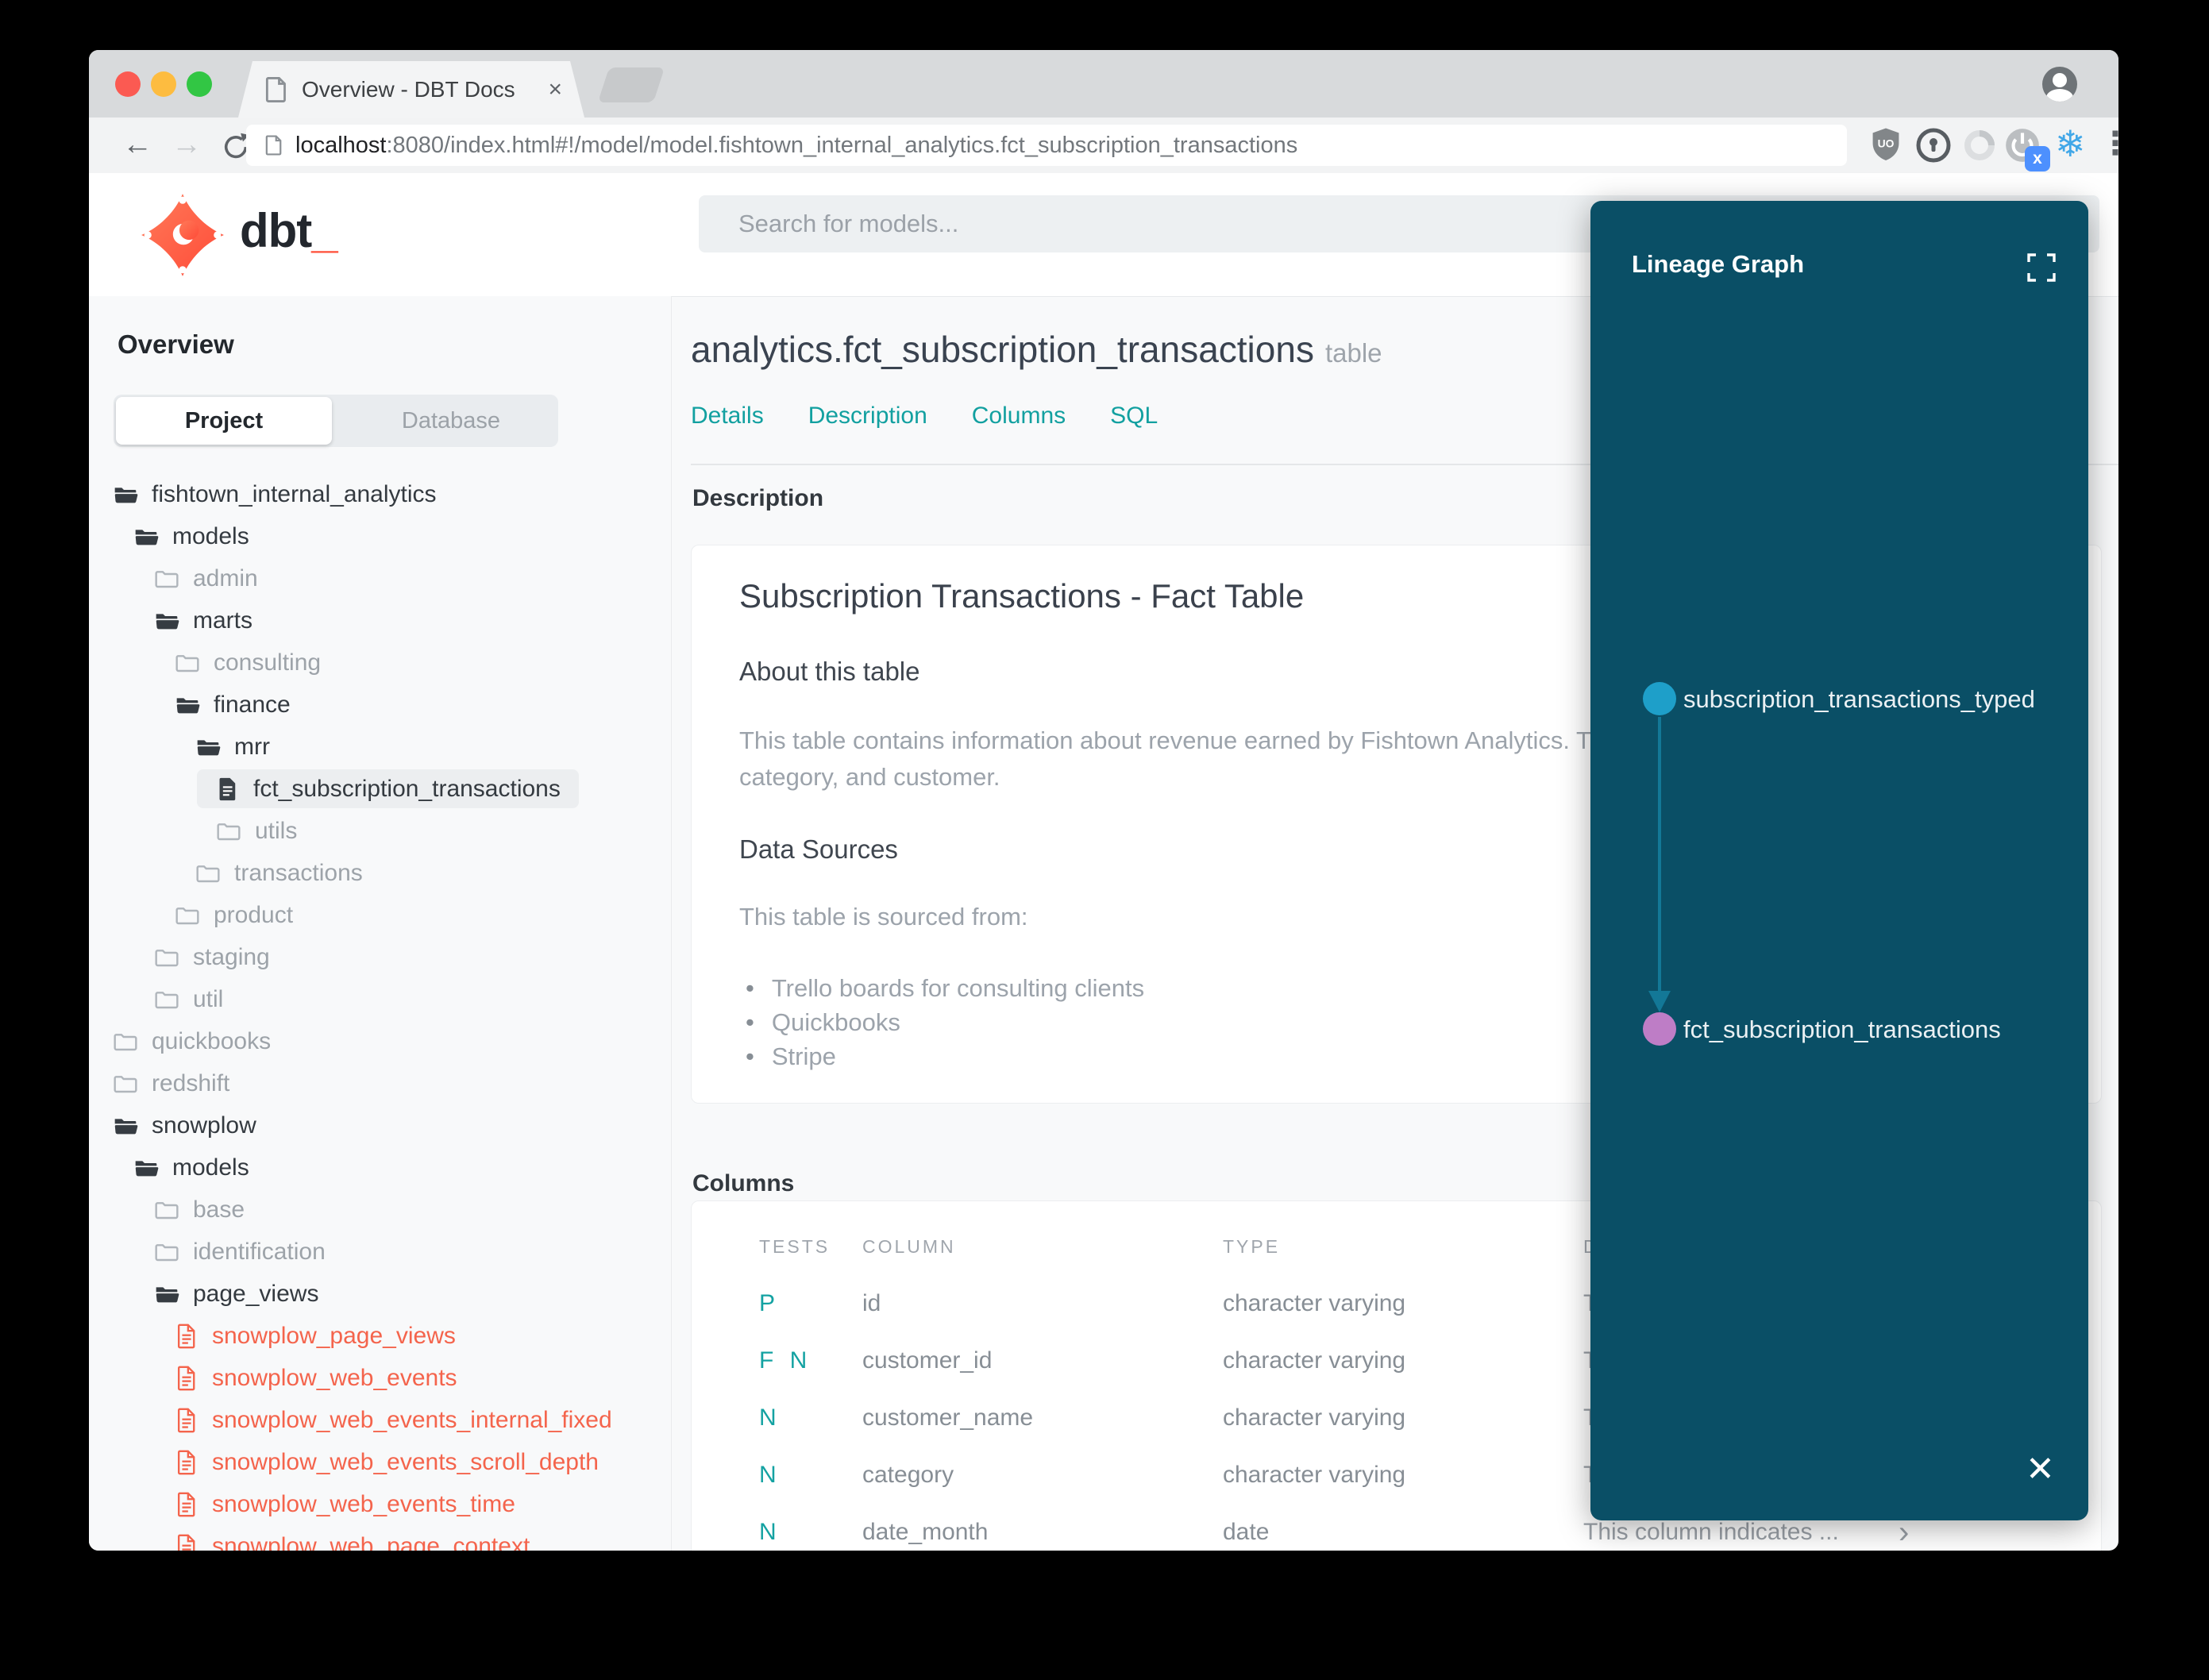 This screenshot has height=1680, width=2209. Describe the element at coordinates (2070, 143) in the screenshot. I see `snowflake-extension-icon: ❄` at that location.